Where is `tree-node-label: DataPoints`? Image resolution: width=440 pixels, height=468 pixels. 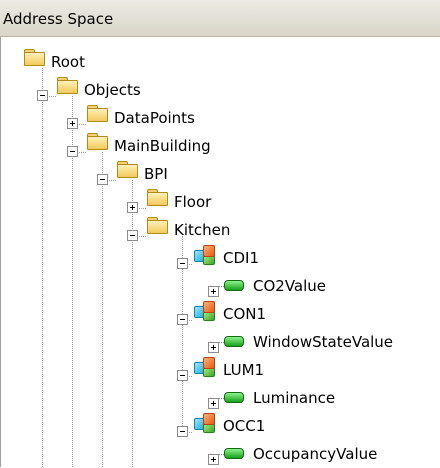 tree-node-label: DataPoints is located at coordinates (154, 118).